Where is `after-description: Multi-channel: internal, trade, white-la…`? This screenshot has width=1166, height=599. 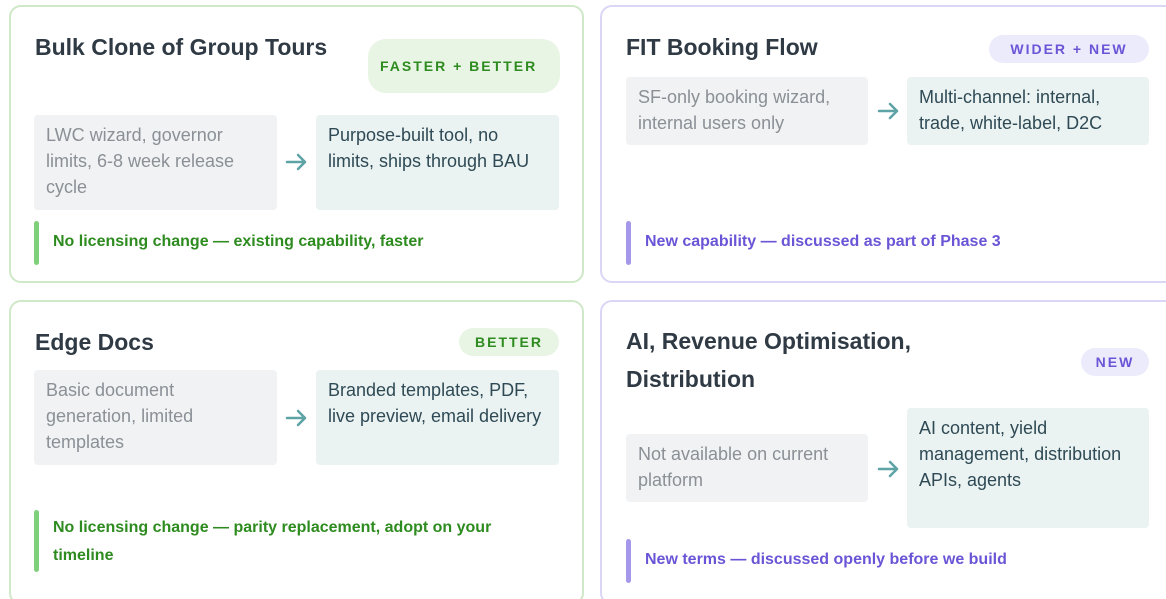 after-description: Multi-channel: internal, trade, white-la… is located at coordinates (1028, 111).